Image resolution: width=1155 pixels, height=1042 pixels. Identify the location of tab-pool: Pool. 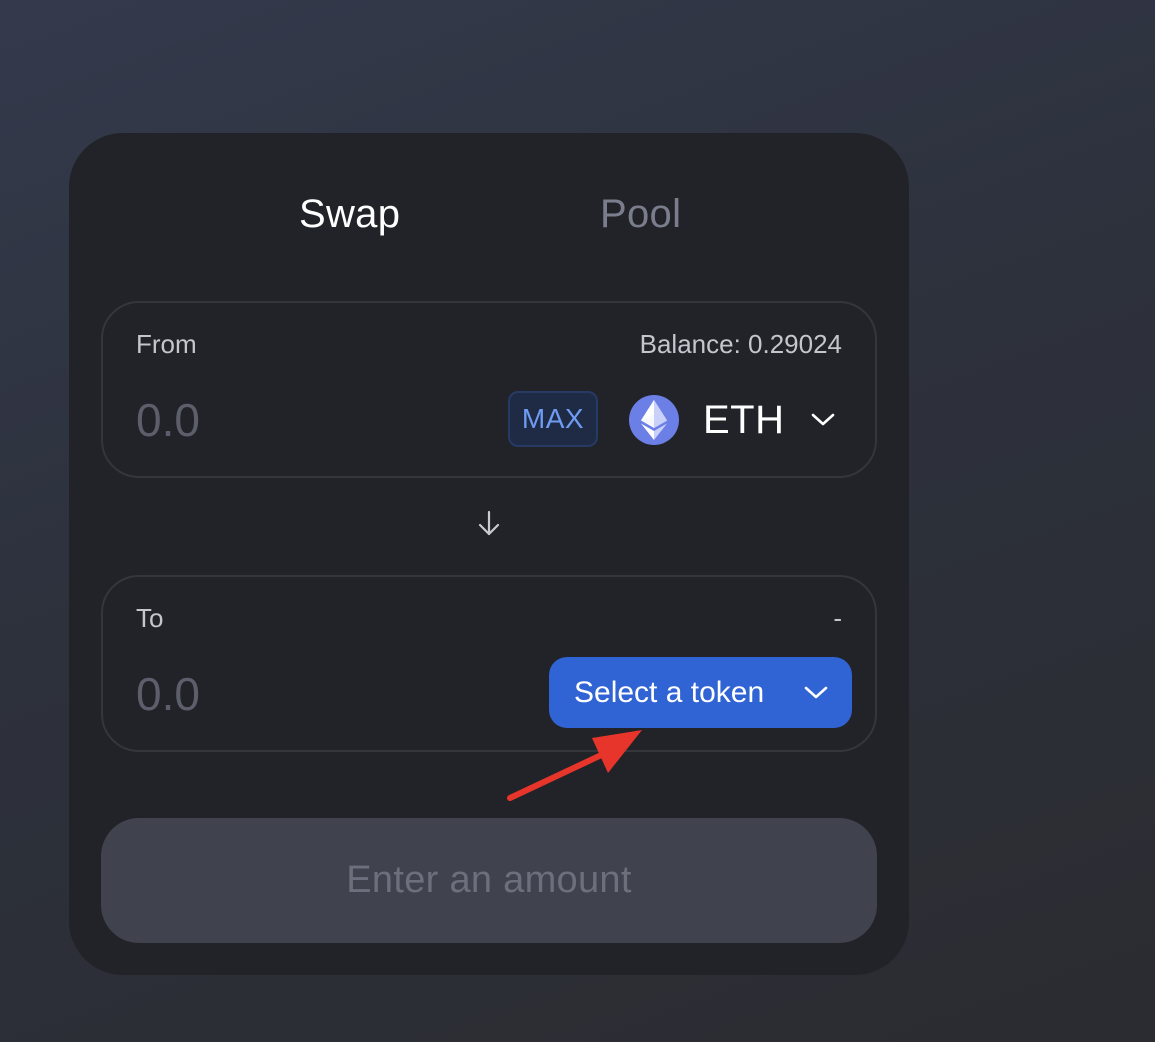
(640, 214).